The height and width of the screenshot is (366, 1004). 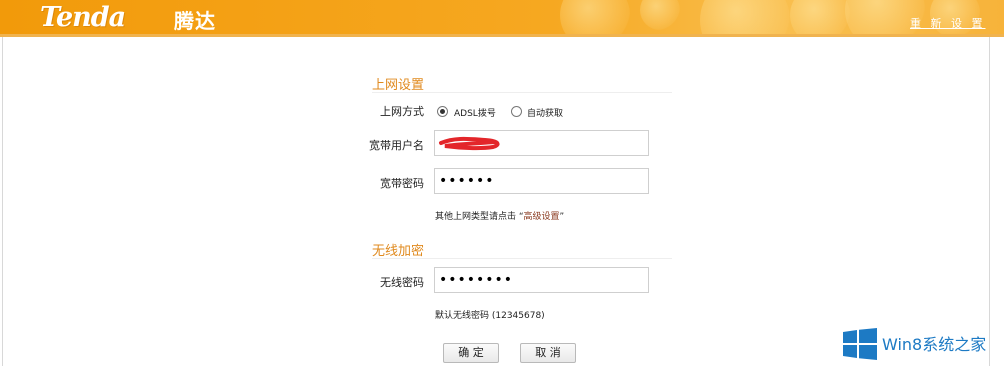 What do you see at coordinates (402, 111) in the screenshot?
I see `mode-label: 上网方式` at bounding box center [402, 111].